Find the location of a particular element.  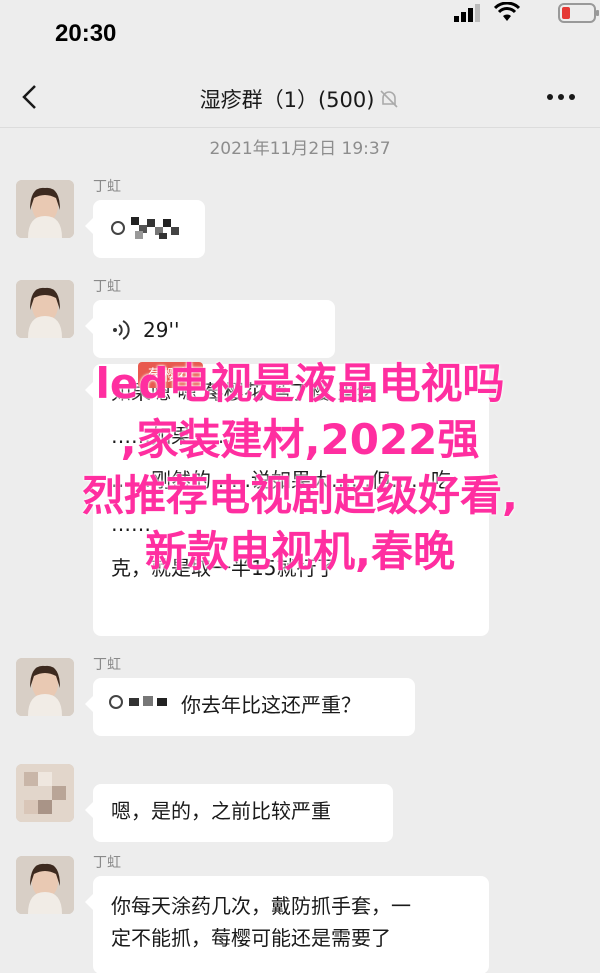

overlay-line: ,家装建材,2022强 is located at coordinates (300, 439).